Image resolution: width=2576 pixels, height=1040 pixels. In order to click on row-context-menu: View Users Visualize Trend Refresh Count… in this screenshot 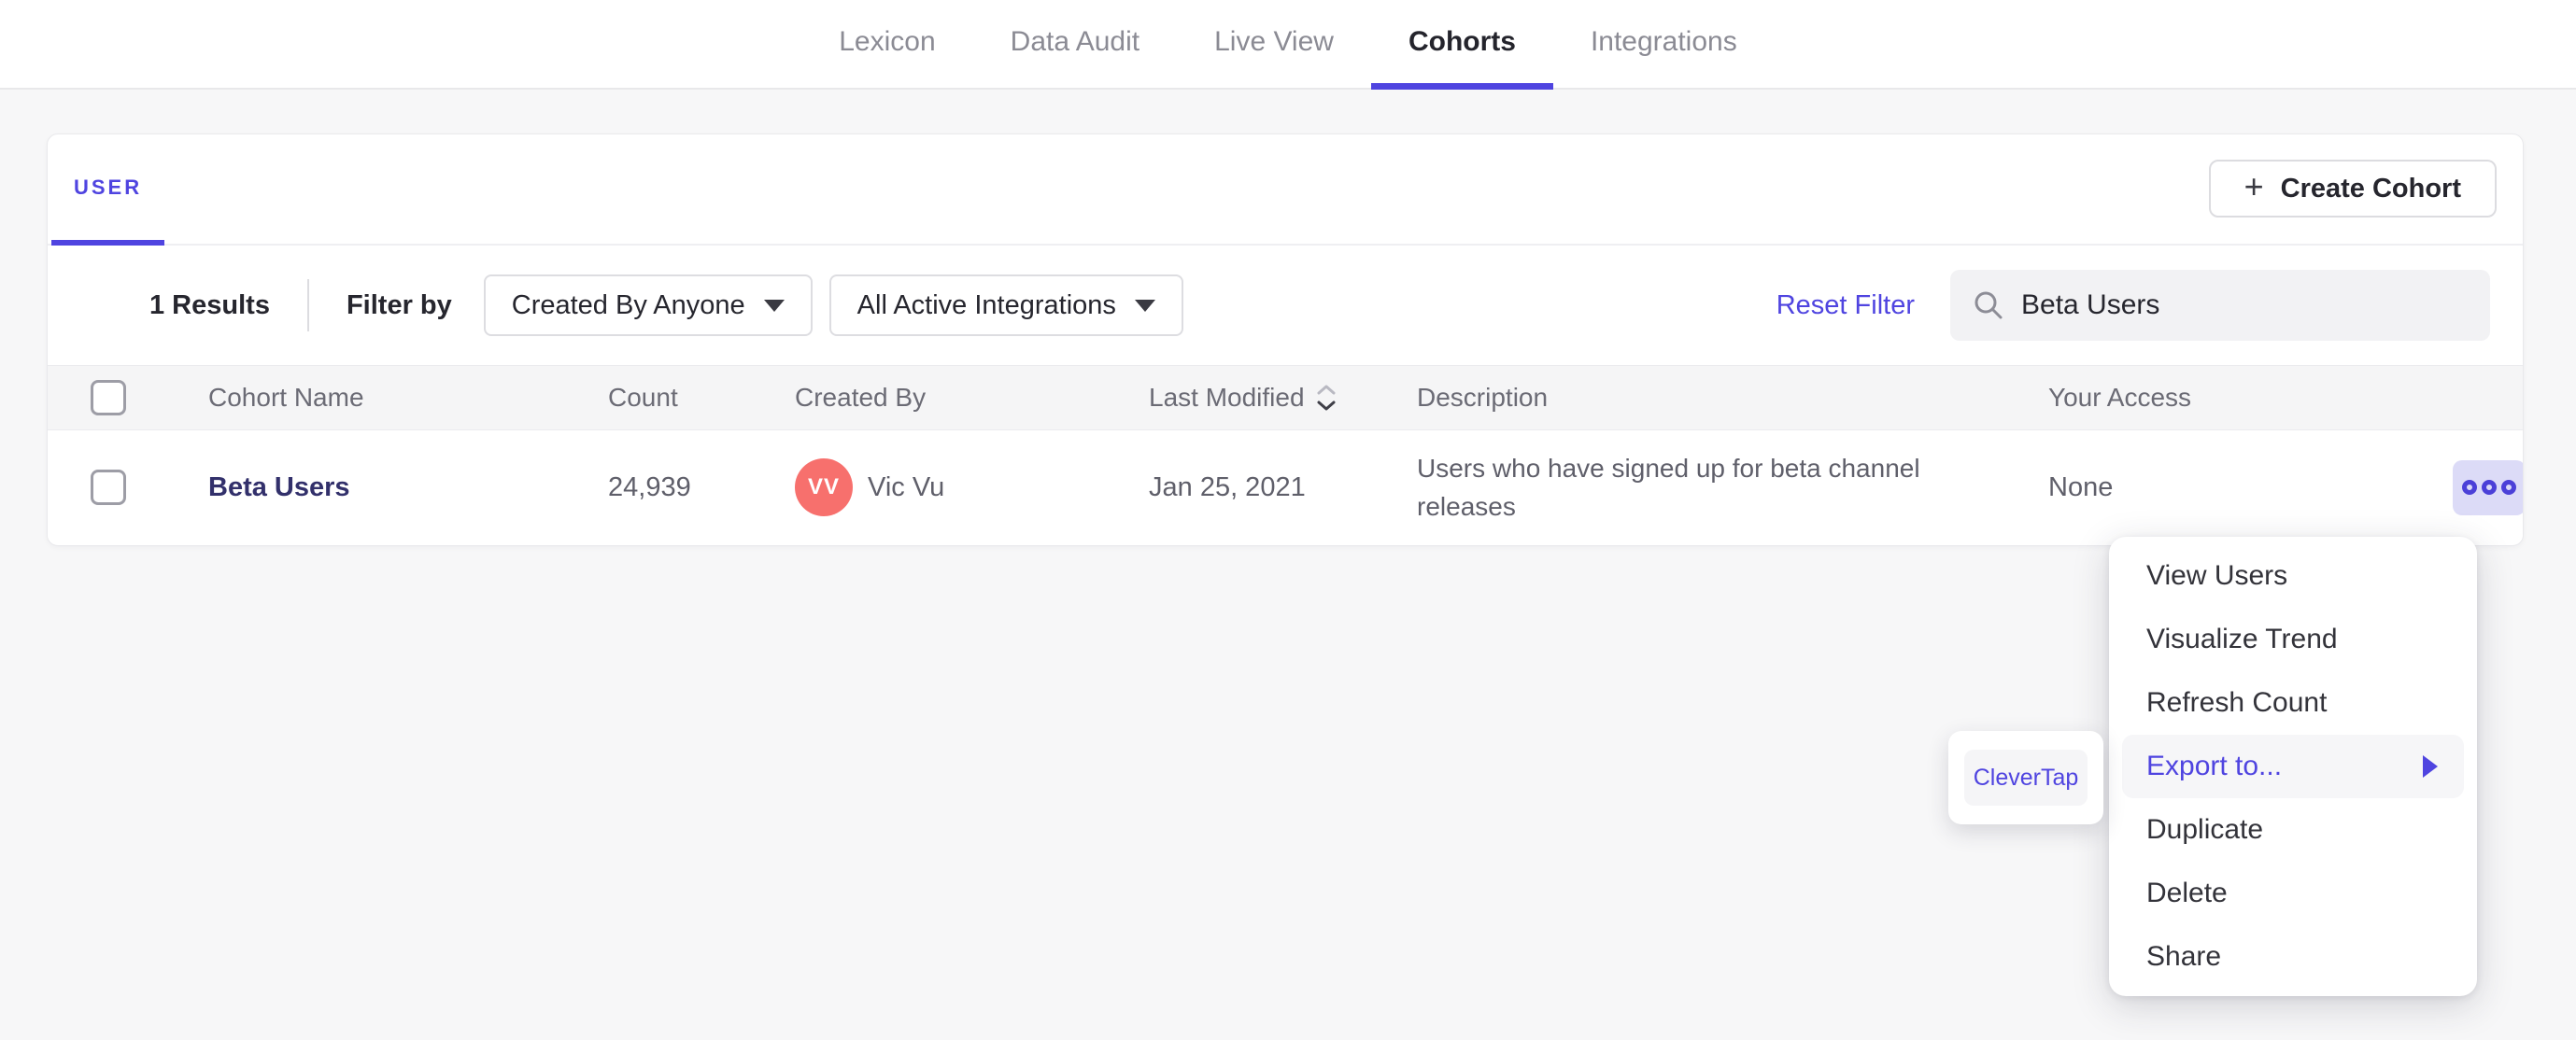, I will do `click(2293, 766)`.